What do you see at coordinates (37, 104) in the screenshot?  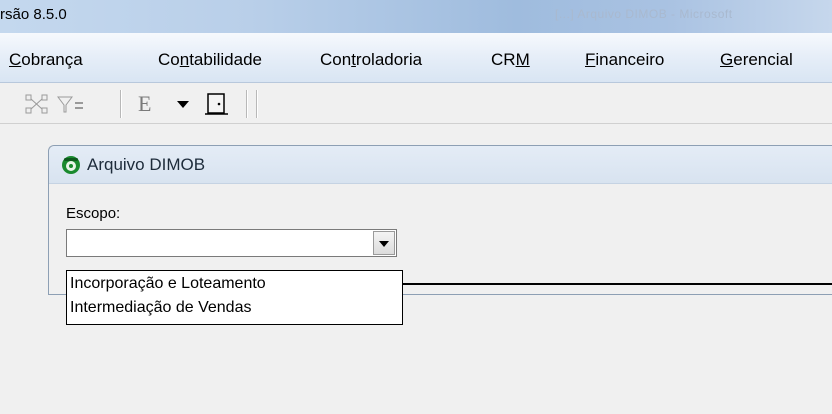 I see `network-nodes-icon` at bounding box center [37, 104].